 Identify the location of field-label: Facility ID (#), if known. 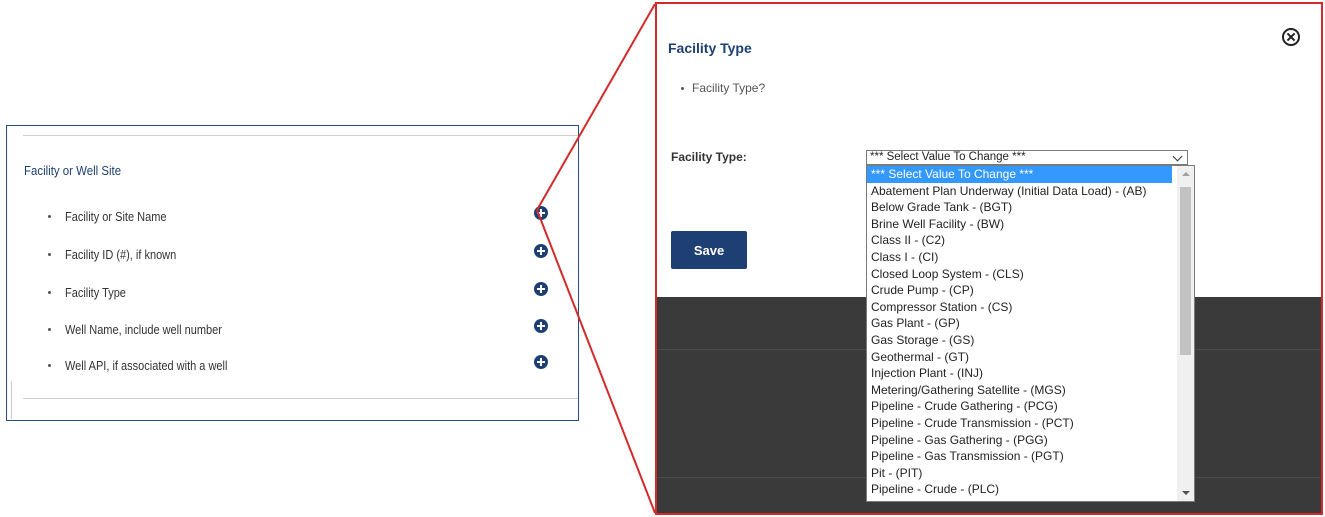
(121, 255).